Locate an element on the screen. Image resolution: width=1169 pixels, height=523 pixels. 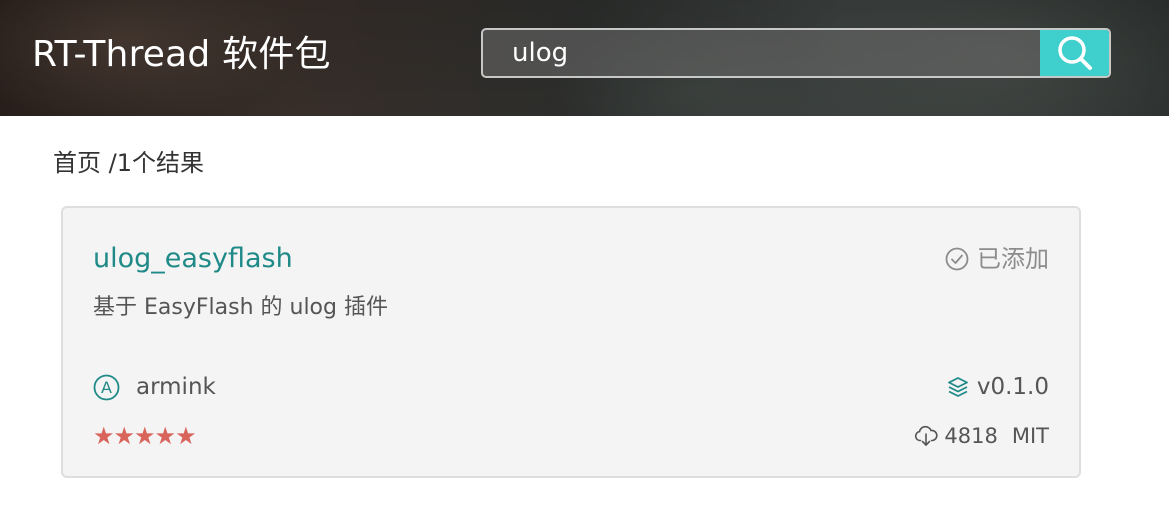
author-name: armink is located at coordinates (176, 387).